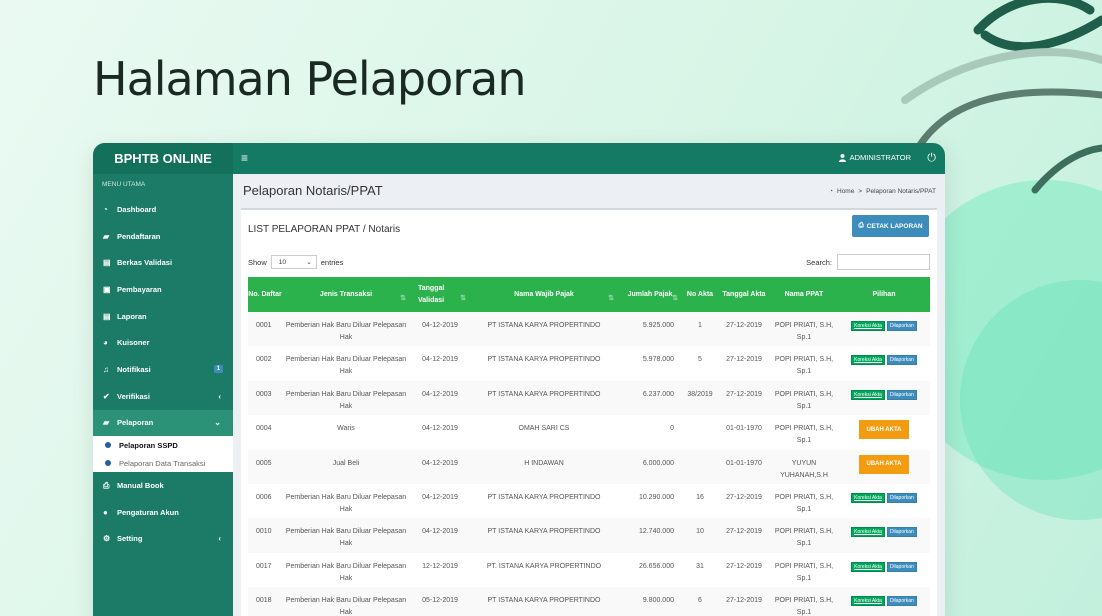  Describe the element at coordinates (163, 485) in the screenshot. I see `sidebar-item-manual-book: ⎙ Manual Book` at that location.